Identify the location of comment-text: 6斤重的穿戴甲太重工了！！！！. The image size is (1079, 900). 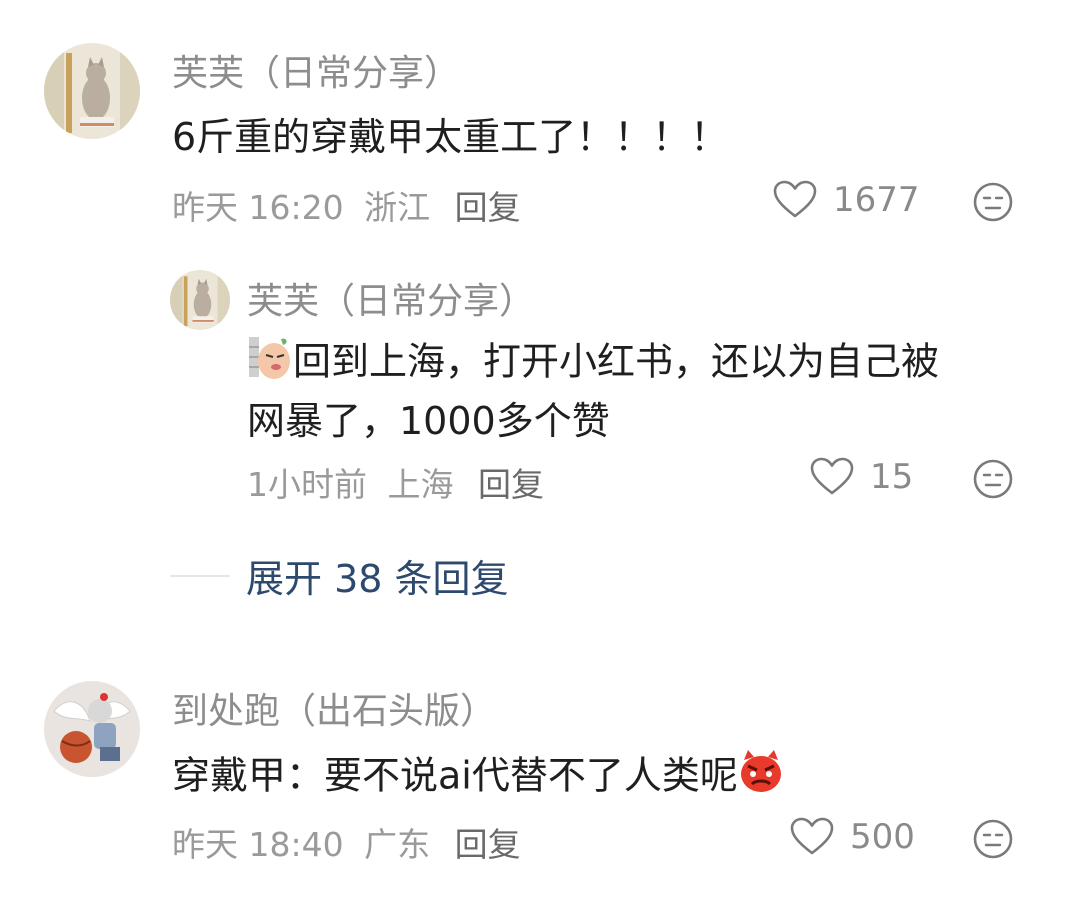
(450, 137).